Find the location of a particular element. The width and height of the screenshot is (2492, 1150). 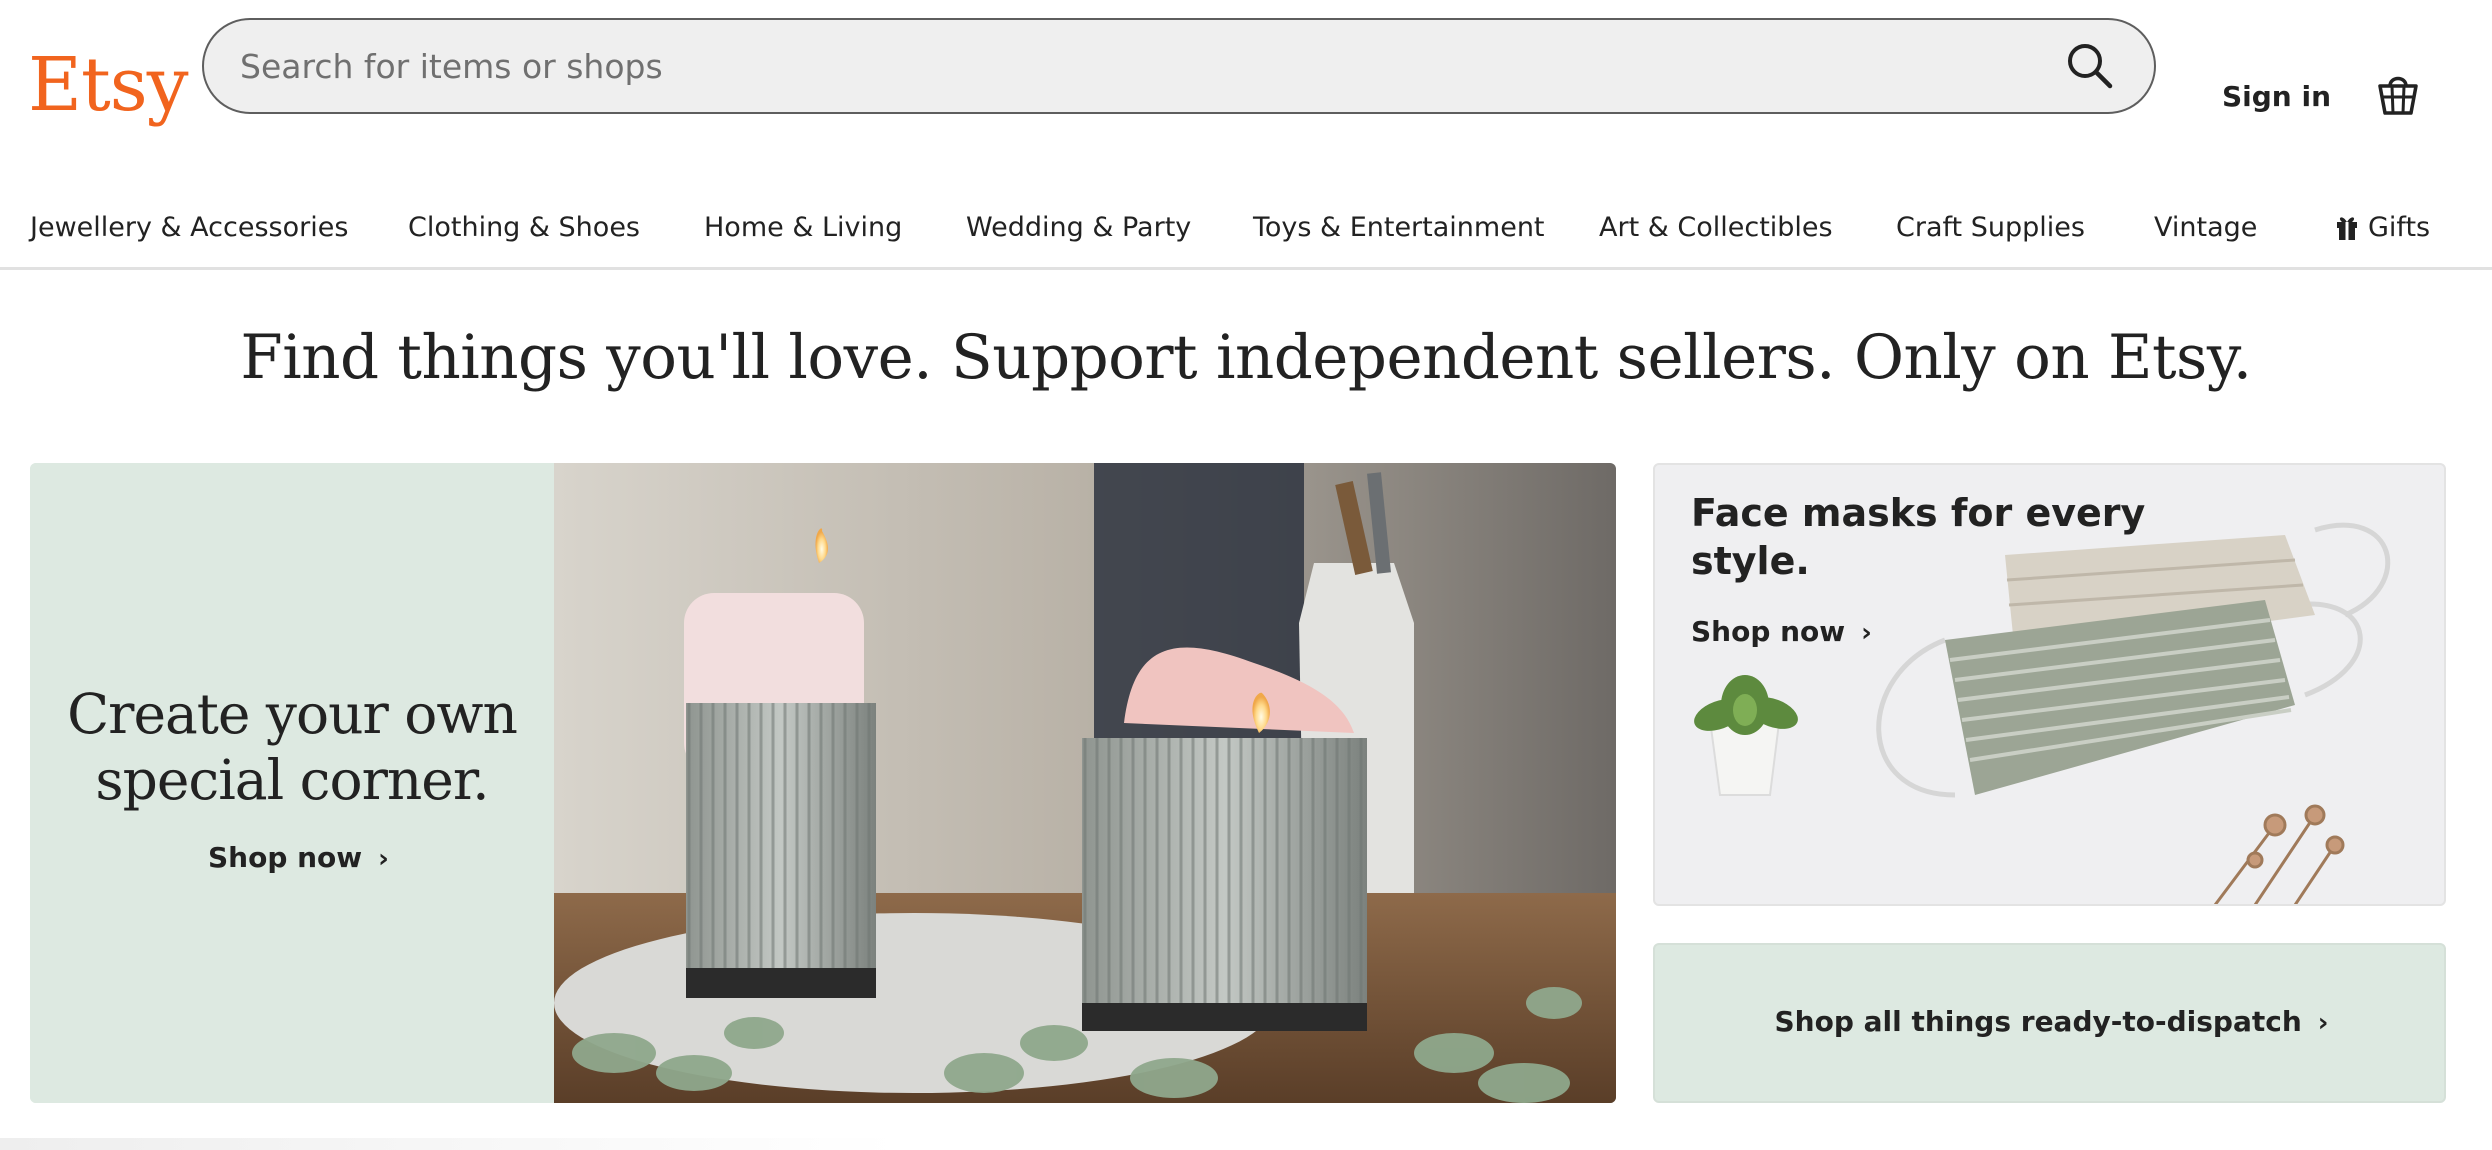

nav-item-clothing: Clothing & Shoes is located at coordinates (524, 227).